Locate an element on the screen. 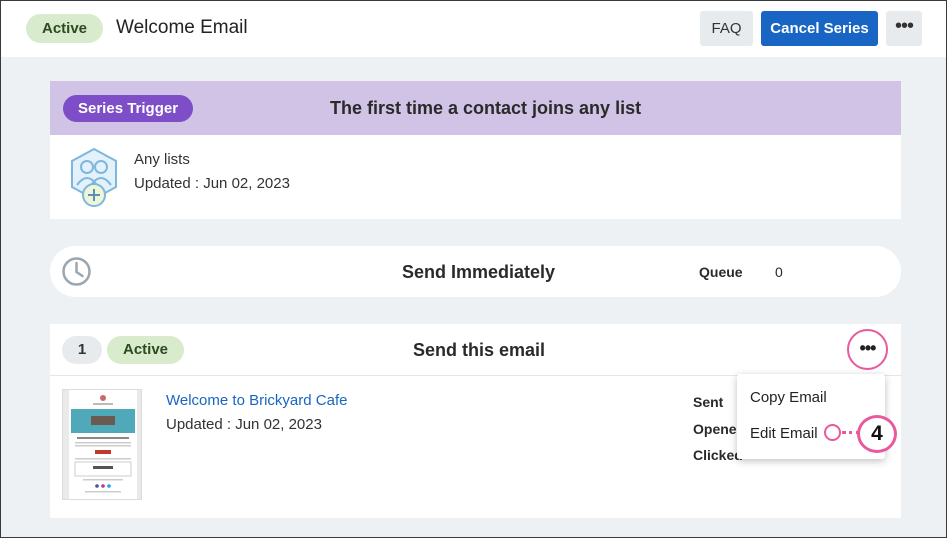 The height and width of the screenshot is (538, 947). contacts-list-icon is located at coordinates (94, 177).